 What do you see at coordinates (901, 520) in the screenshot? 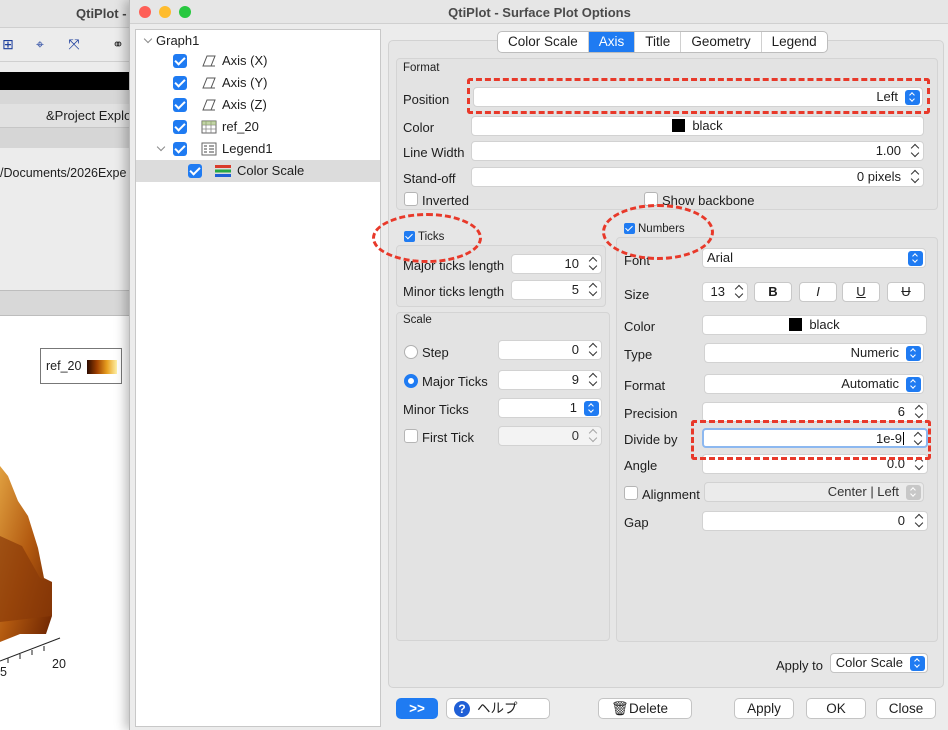
I see `gap-value: 0` at bounding box center [901, 520].